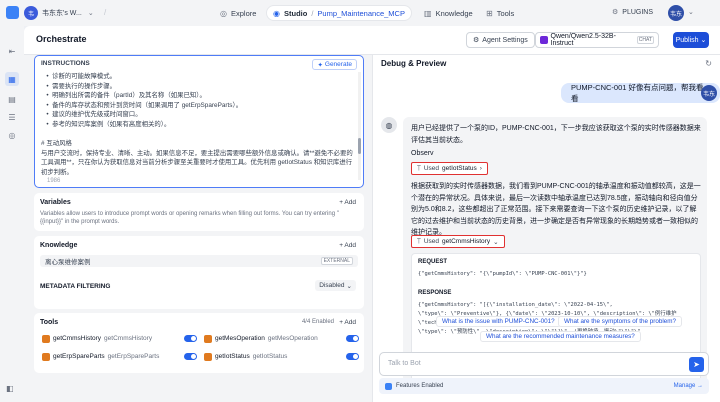 The width and height of the screenshot is (720, 402). What do you see at coordinates (232, 356) in the screenshot?
I see `tool-name: getIotStatus` at bounding box center [232, 356].